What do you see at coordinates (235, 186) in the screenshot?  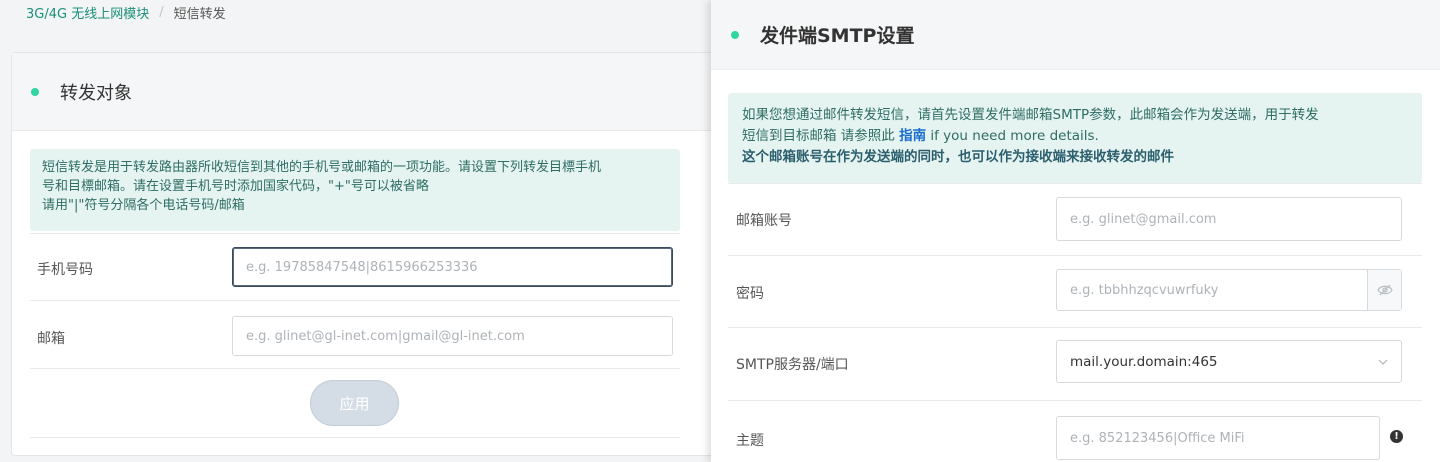 I see `notice-line: 号和目標邮箱。请在设置手机号时添加国家代码，"+"号可以被省略` at bounding box center [235, 186].